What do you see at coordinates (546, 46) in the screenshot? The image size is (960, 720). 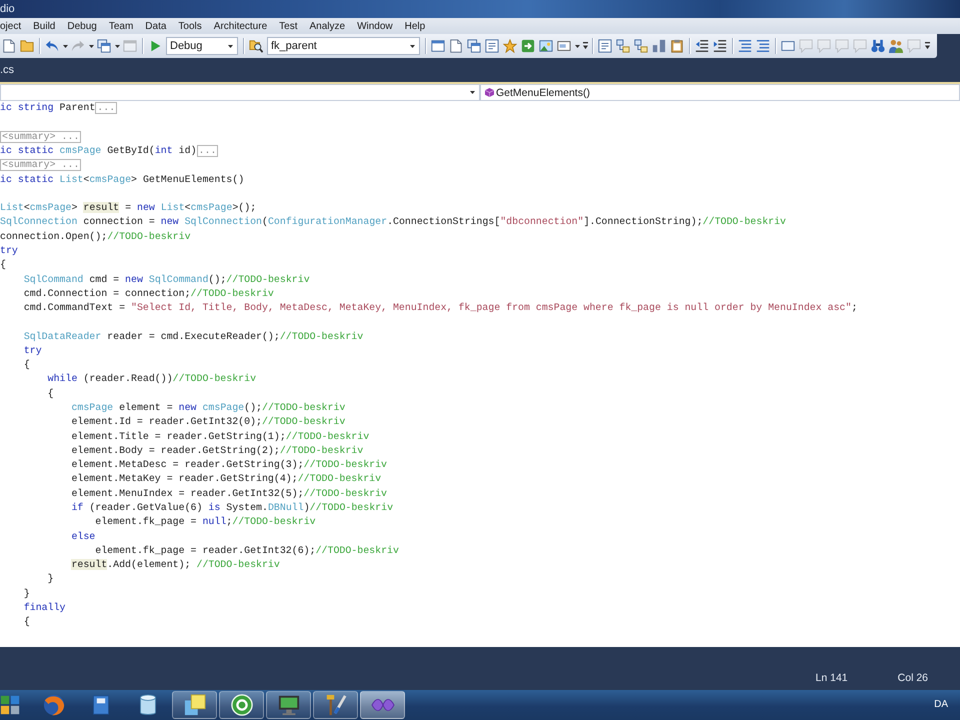 I see `picture-icon` at bounding box center [546, 46].